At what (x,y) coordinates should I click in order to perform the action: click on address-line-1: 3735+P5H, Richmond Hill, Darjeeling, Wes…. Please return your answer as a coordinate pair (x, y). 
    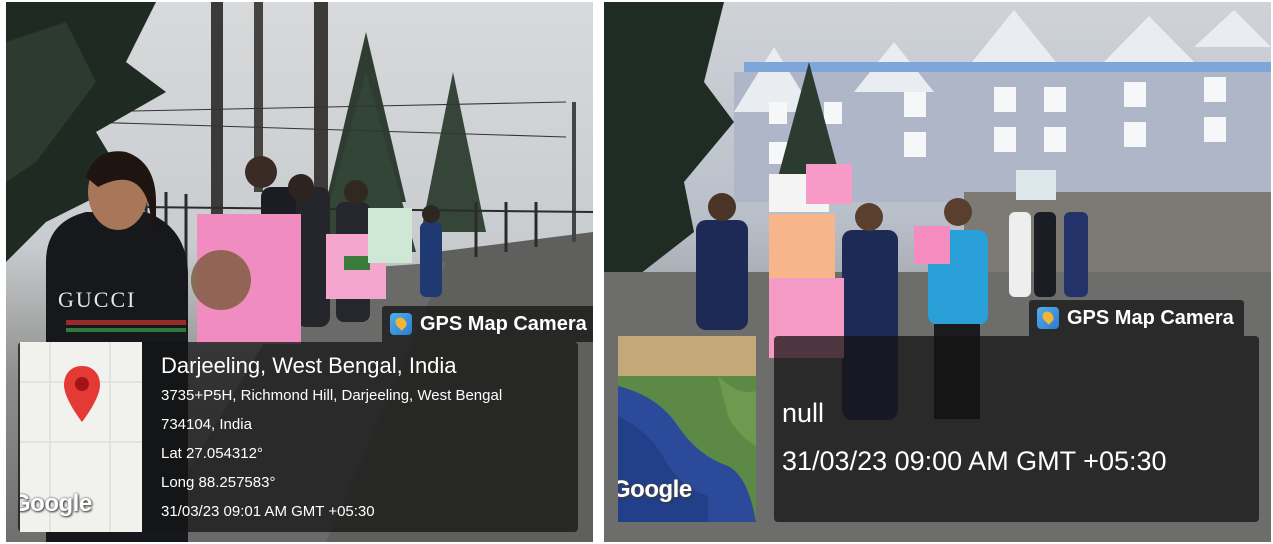
    Looking at the image, I should click on (332, 395).